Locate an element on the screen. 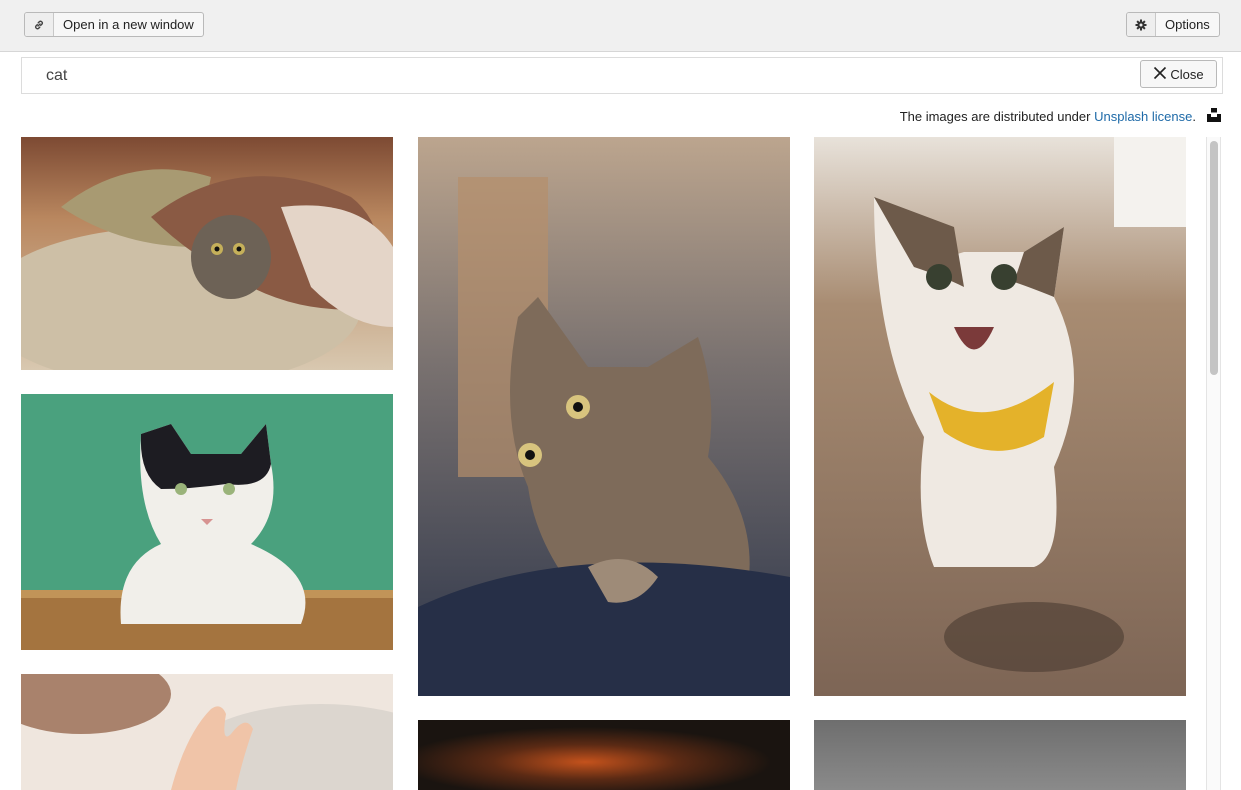 Image resolution: width=1241 pixels, height=790 pixels. link-icon is located at coordinates (39, 24).